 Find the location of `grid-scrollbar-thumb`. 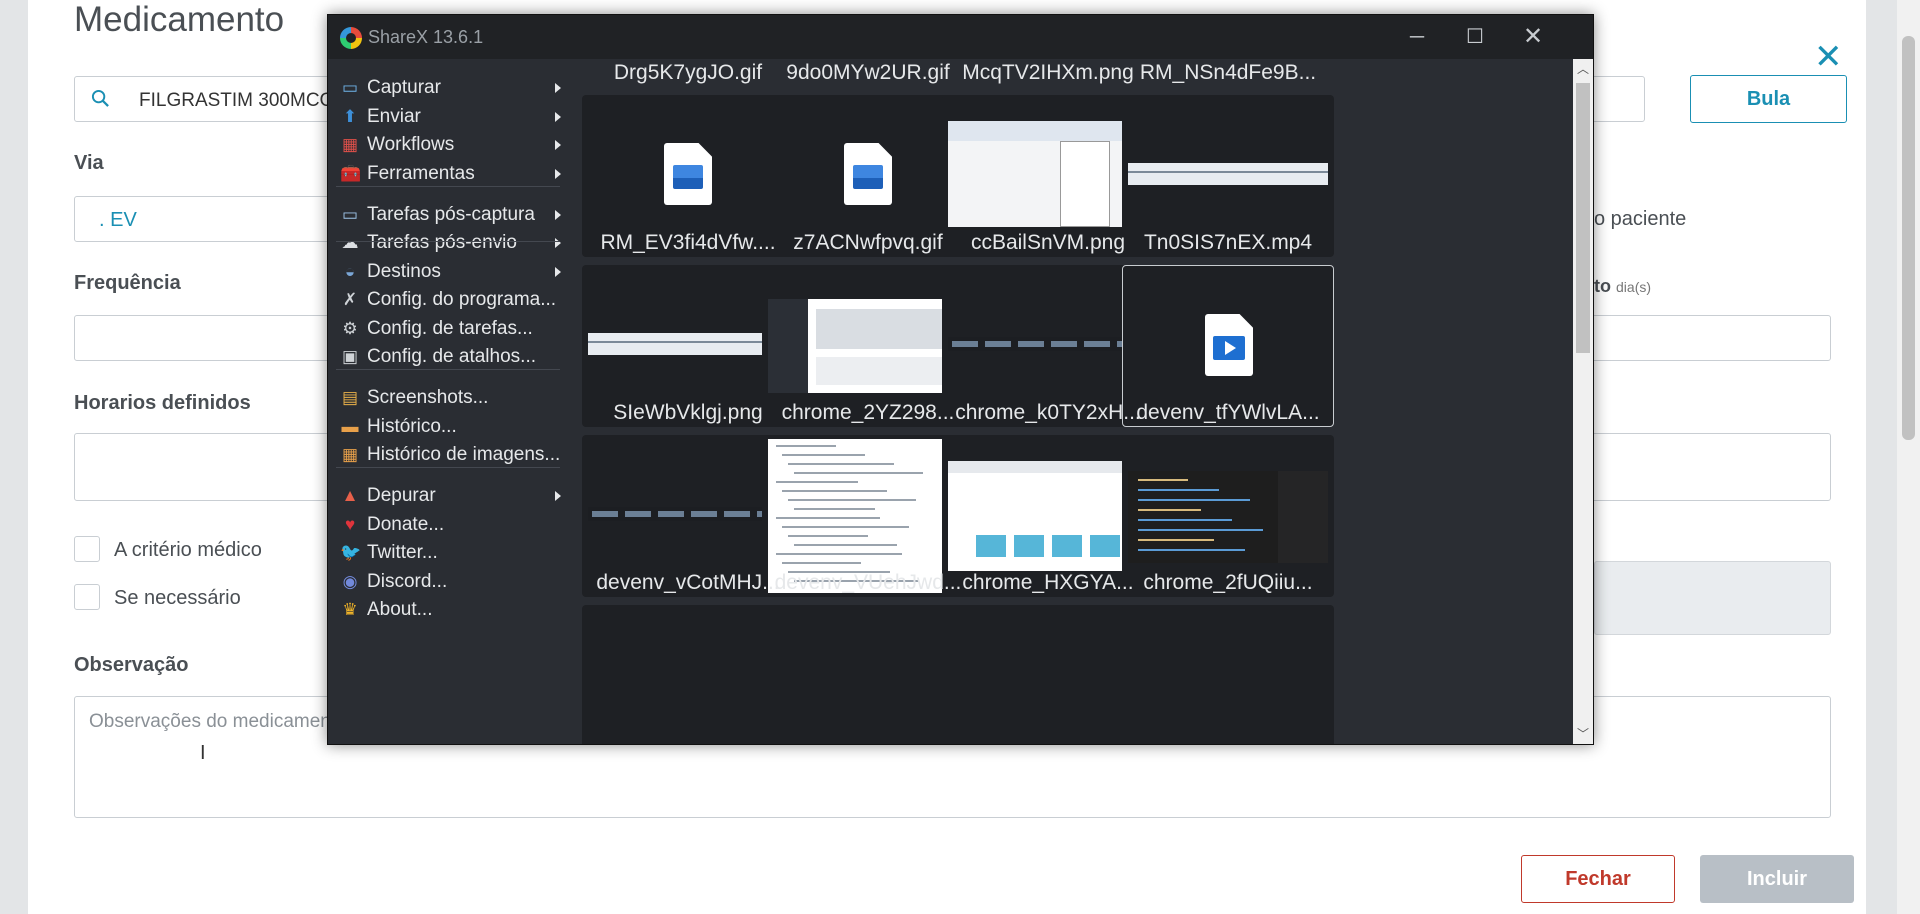

grid-scrollbar-thumb is located at coordinates (1583, 218).